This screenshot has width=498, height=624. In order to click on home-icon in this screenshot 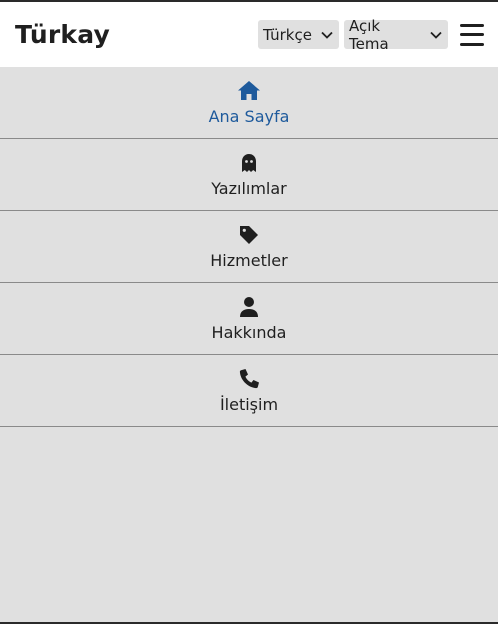, I will do `click(249, 91)`.